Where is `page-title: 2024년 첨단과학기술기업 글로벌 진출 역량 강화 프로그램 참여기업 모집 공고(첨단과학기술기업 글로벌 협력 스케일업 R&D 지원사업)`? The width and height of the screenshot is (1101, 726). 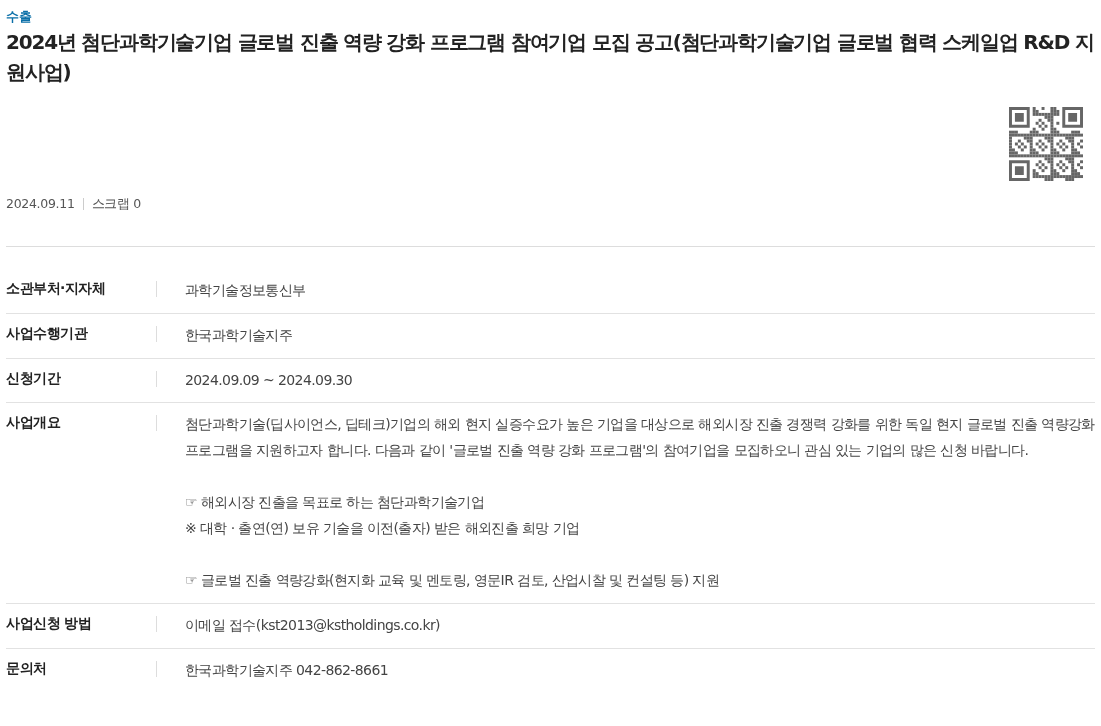 page-title: 2024년 첨단과학기술기업 글로벌 진출 역량 강화 프로그램 참여기업 모집 공고(첨단과학기술기업 글로벌 협력 스케일업 R&D 지원사업) is located at coordinates (550, 57).